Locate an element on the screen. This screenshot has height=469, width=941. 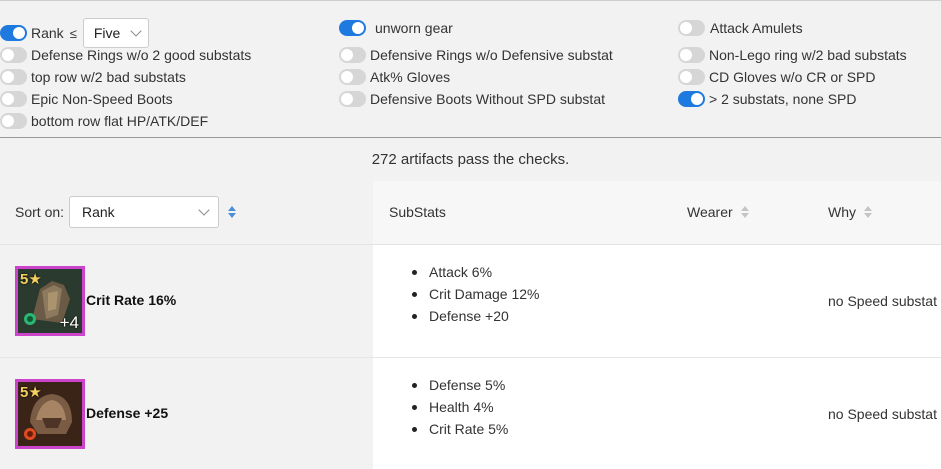
substat-item: Crit Rate 5% is located at coordinates (459, 429).